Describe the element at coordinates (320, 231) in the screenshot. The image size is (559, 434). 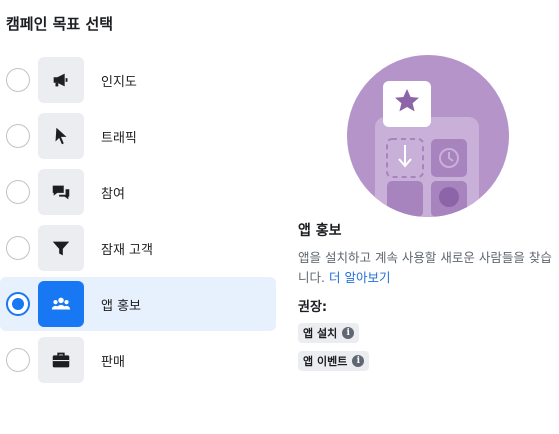
I see `detail-title: 앱 홍보` at that location.